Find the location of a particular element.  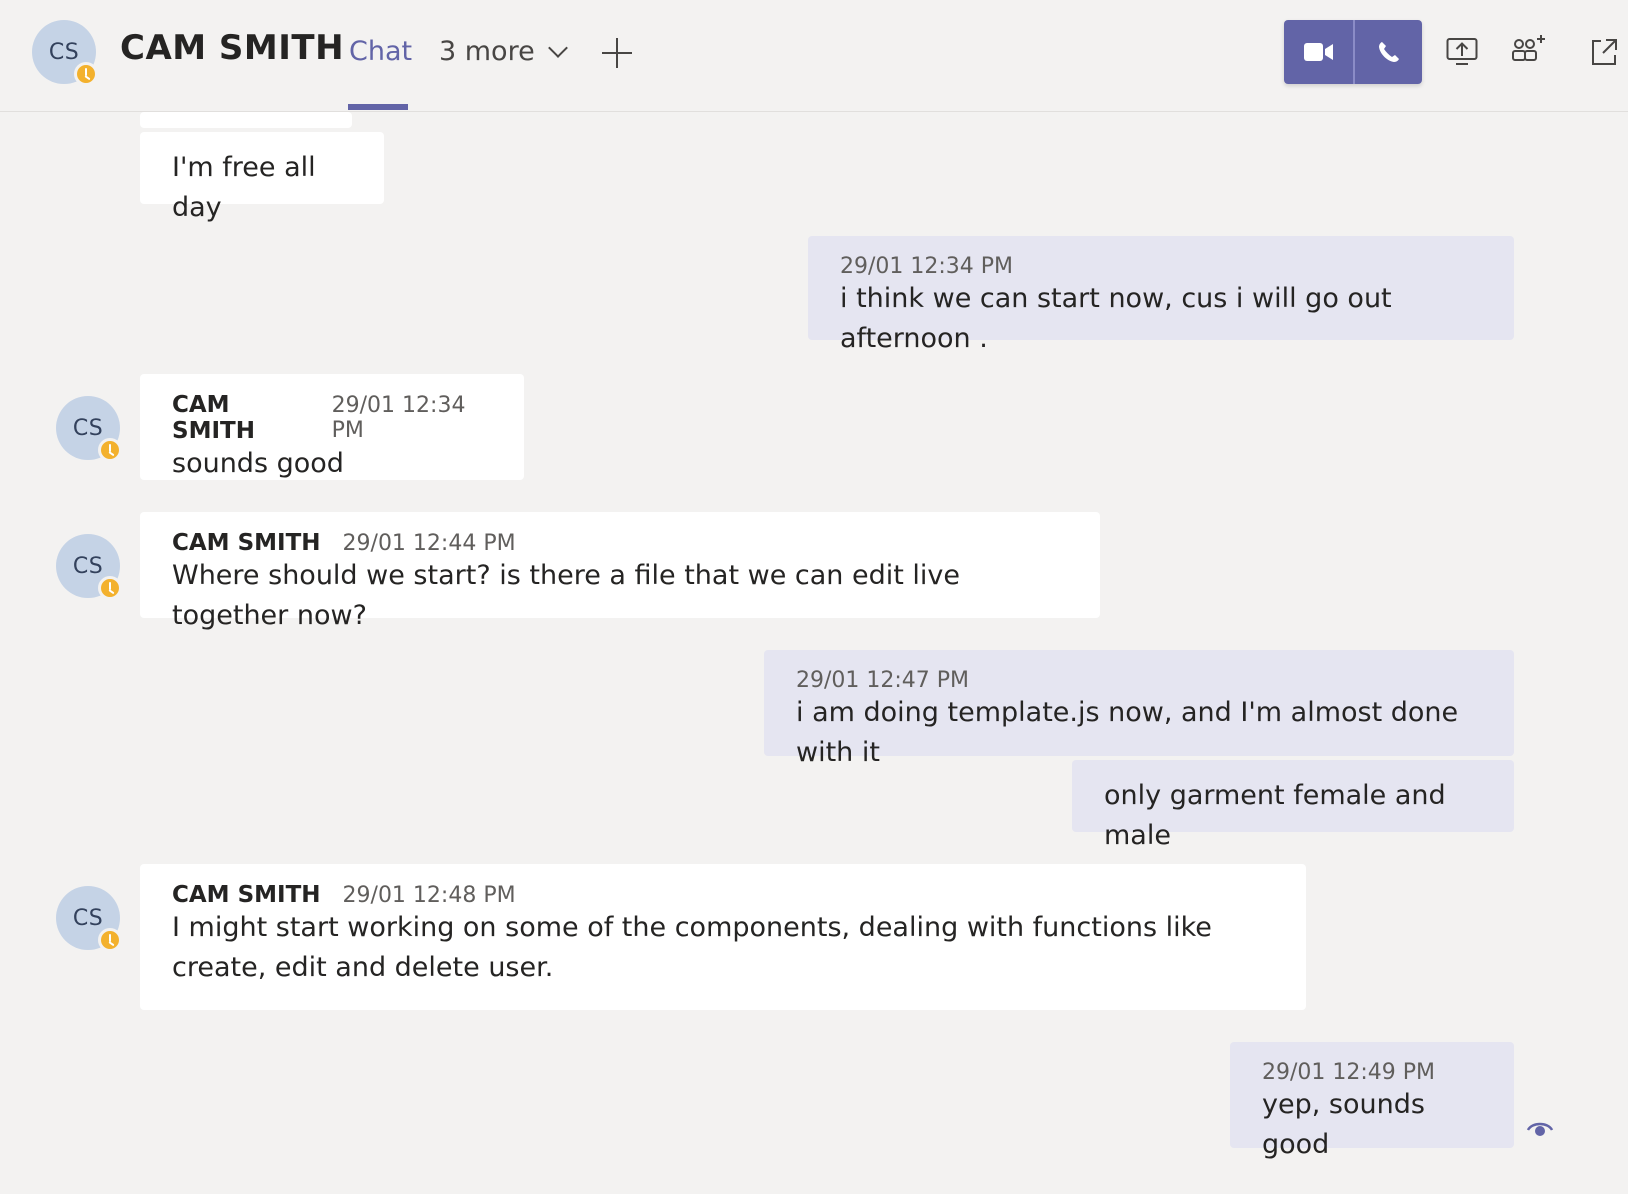

message-text: sounds good is located at coordinates (258, 463).